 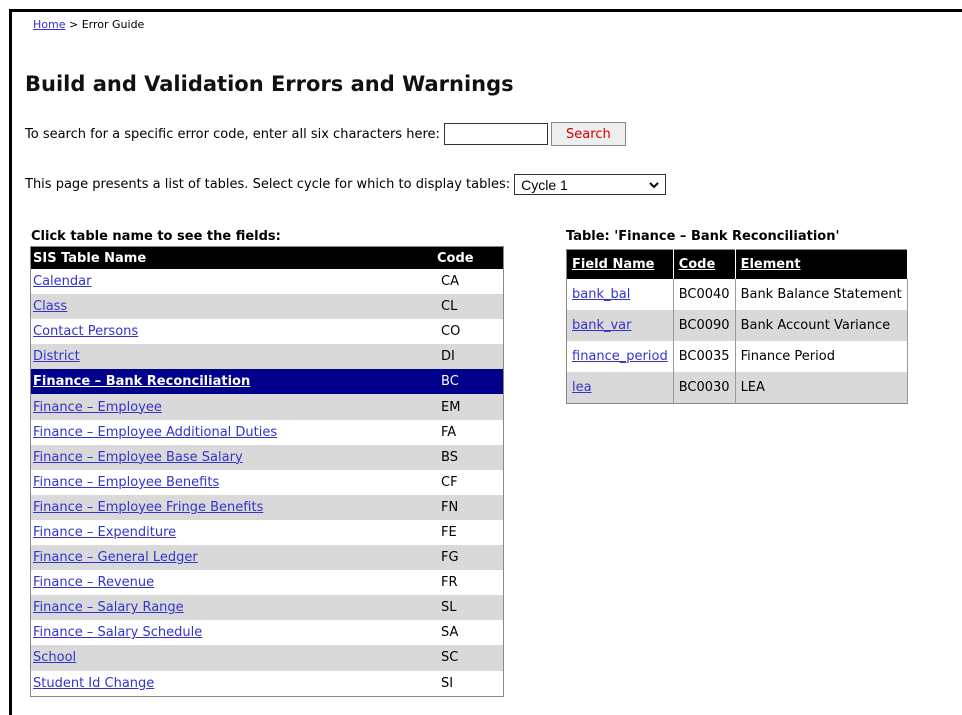 What do you see at coordinates (232, 583) in the screenshot?
I see `table-name-cell: Finance – Revenue` at bounding box center [232, 583].